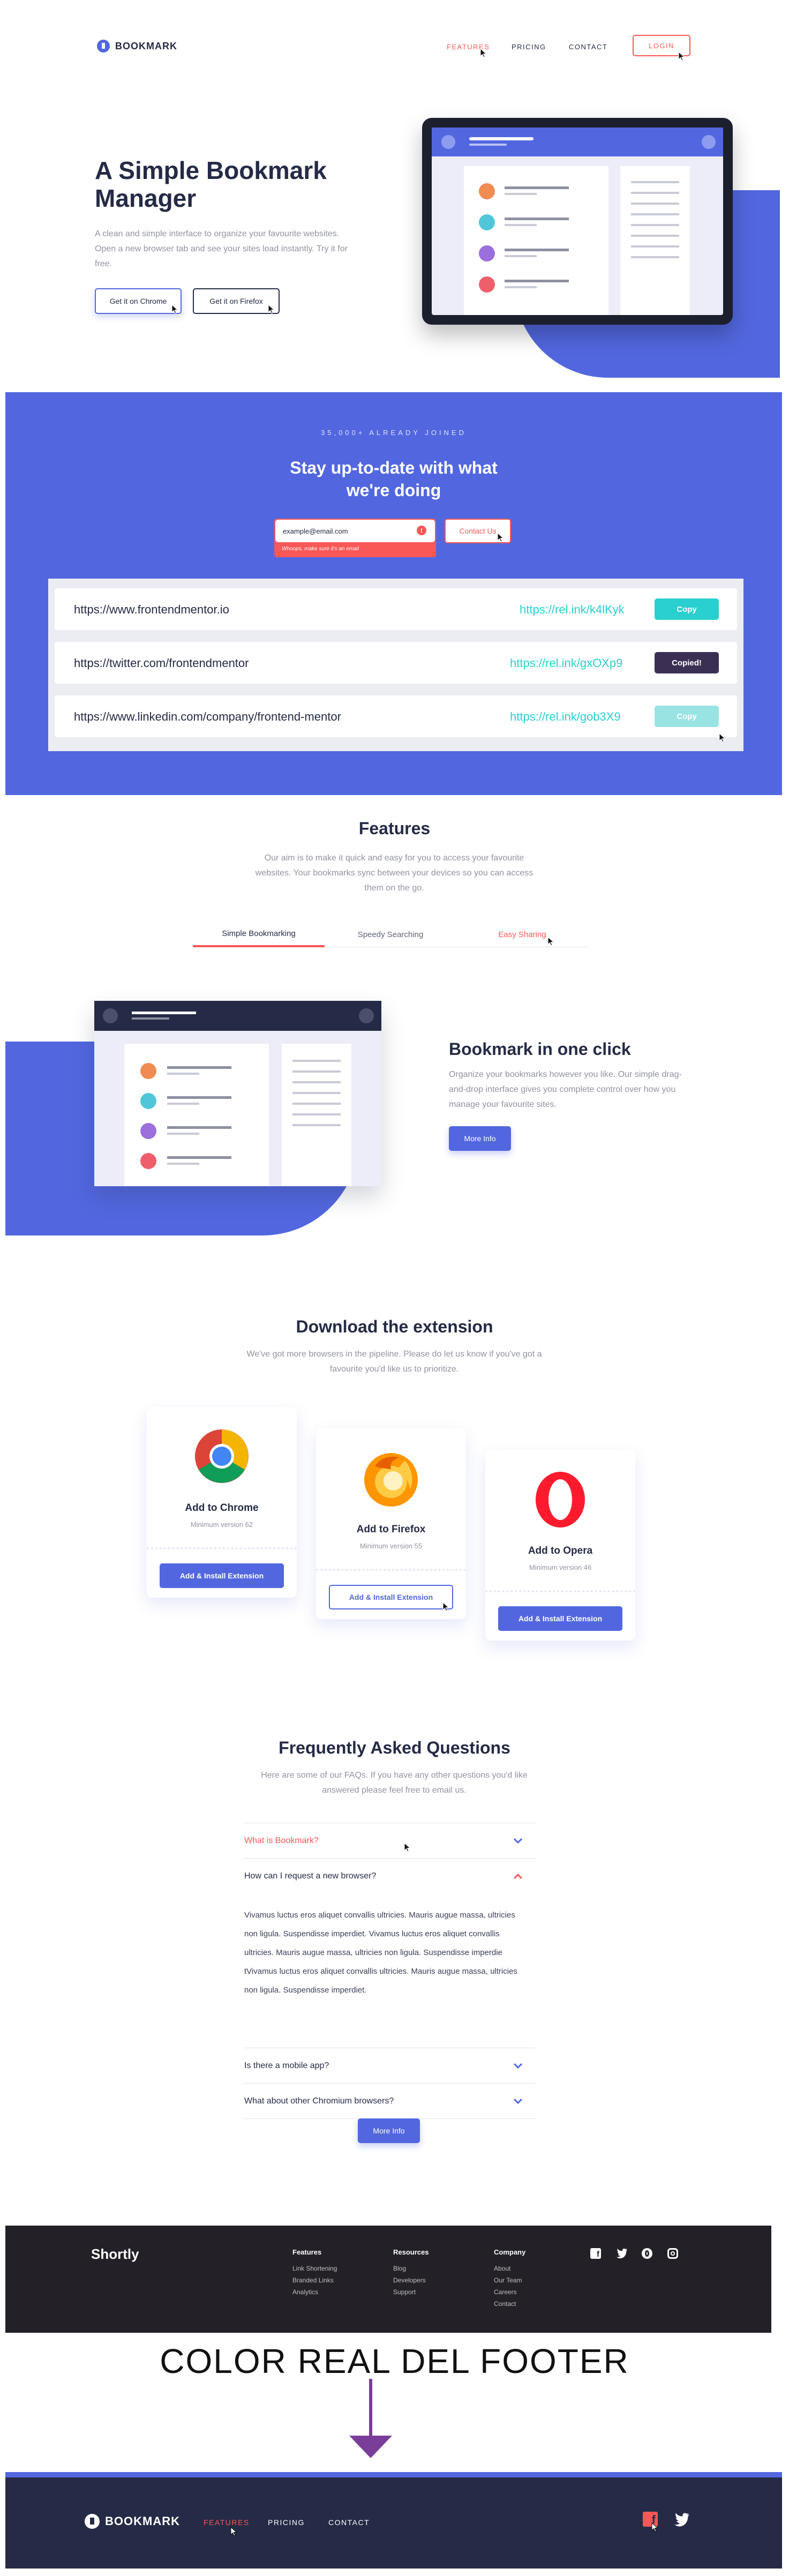  What do you see at coordinates (480, 1138) in the screenshot?
I see `more-info-button: More Info` at bounding box center [480, 1138].